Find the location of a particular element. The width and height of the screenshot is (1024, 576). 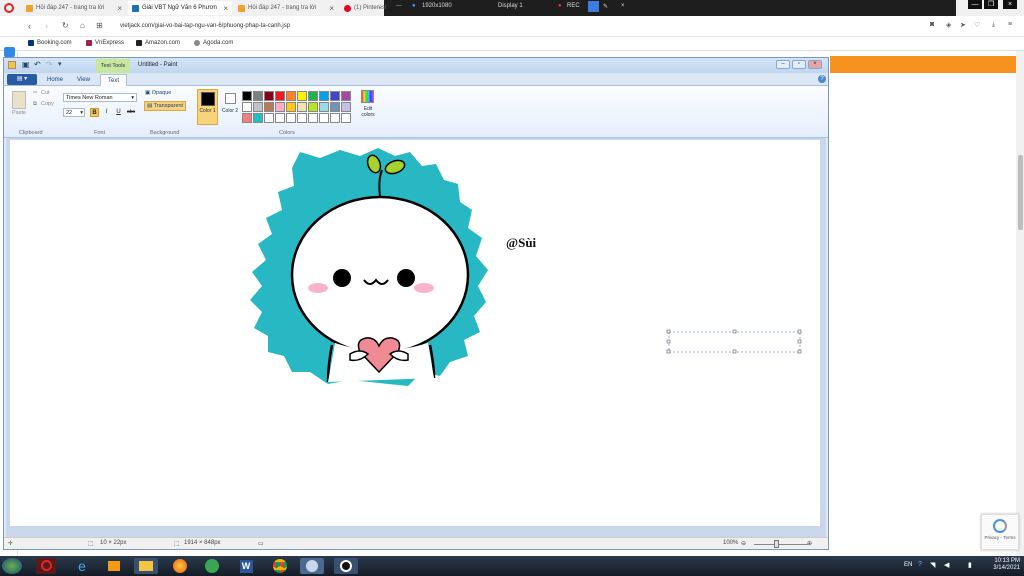

camera-icon: ◙ is located at coordinates (932, 24).